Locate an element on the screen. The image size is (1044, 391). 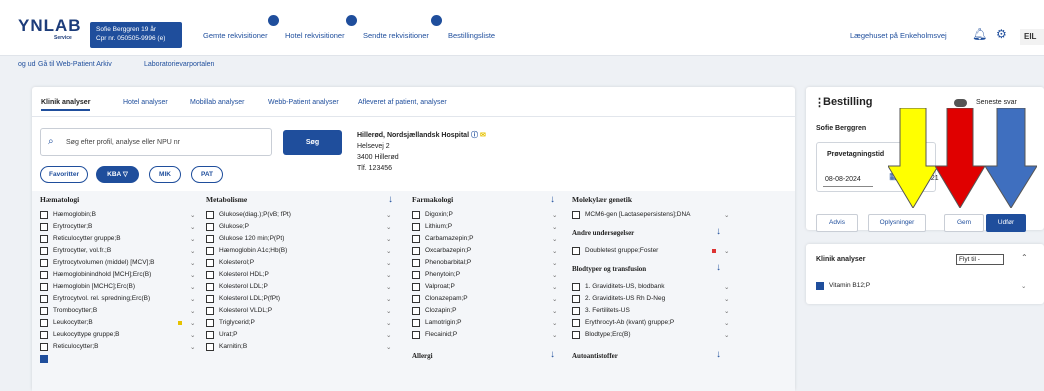
link-web-patient-arkiv: Gå til Web-Patient Arkiv is located at coordinates (75, 64).